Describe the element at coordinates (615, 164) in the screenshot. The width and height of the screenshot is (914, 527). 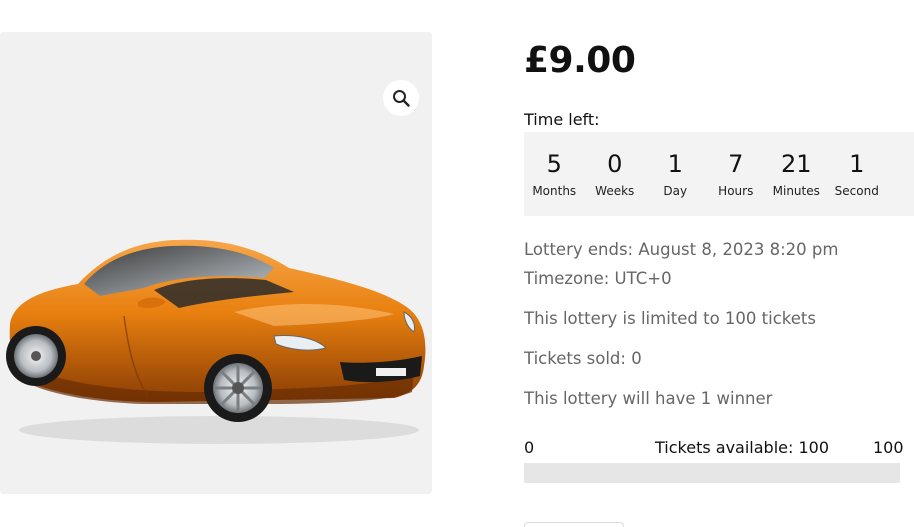
I see `countdown-value: 0` at that location.